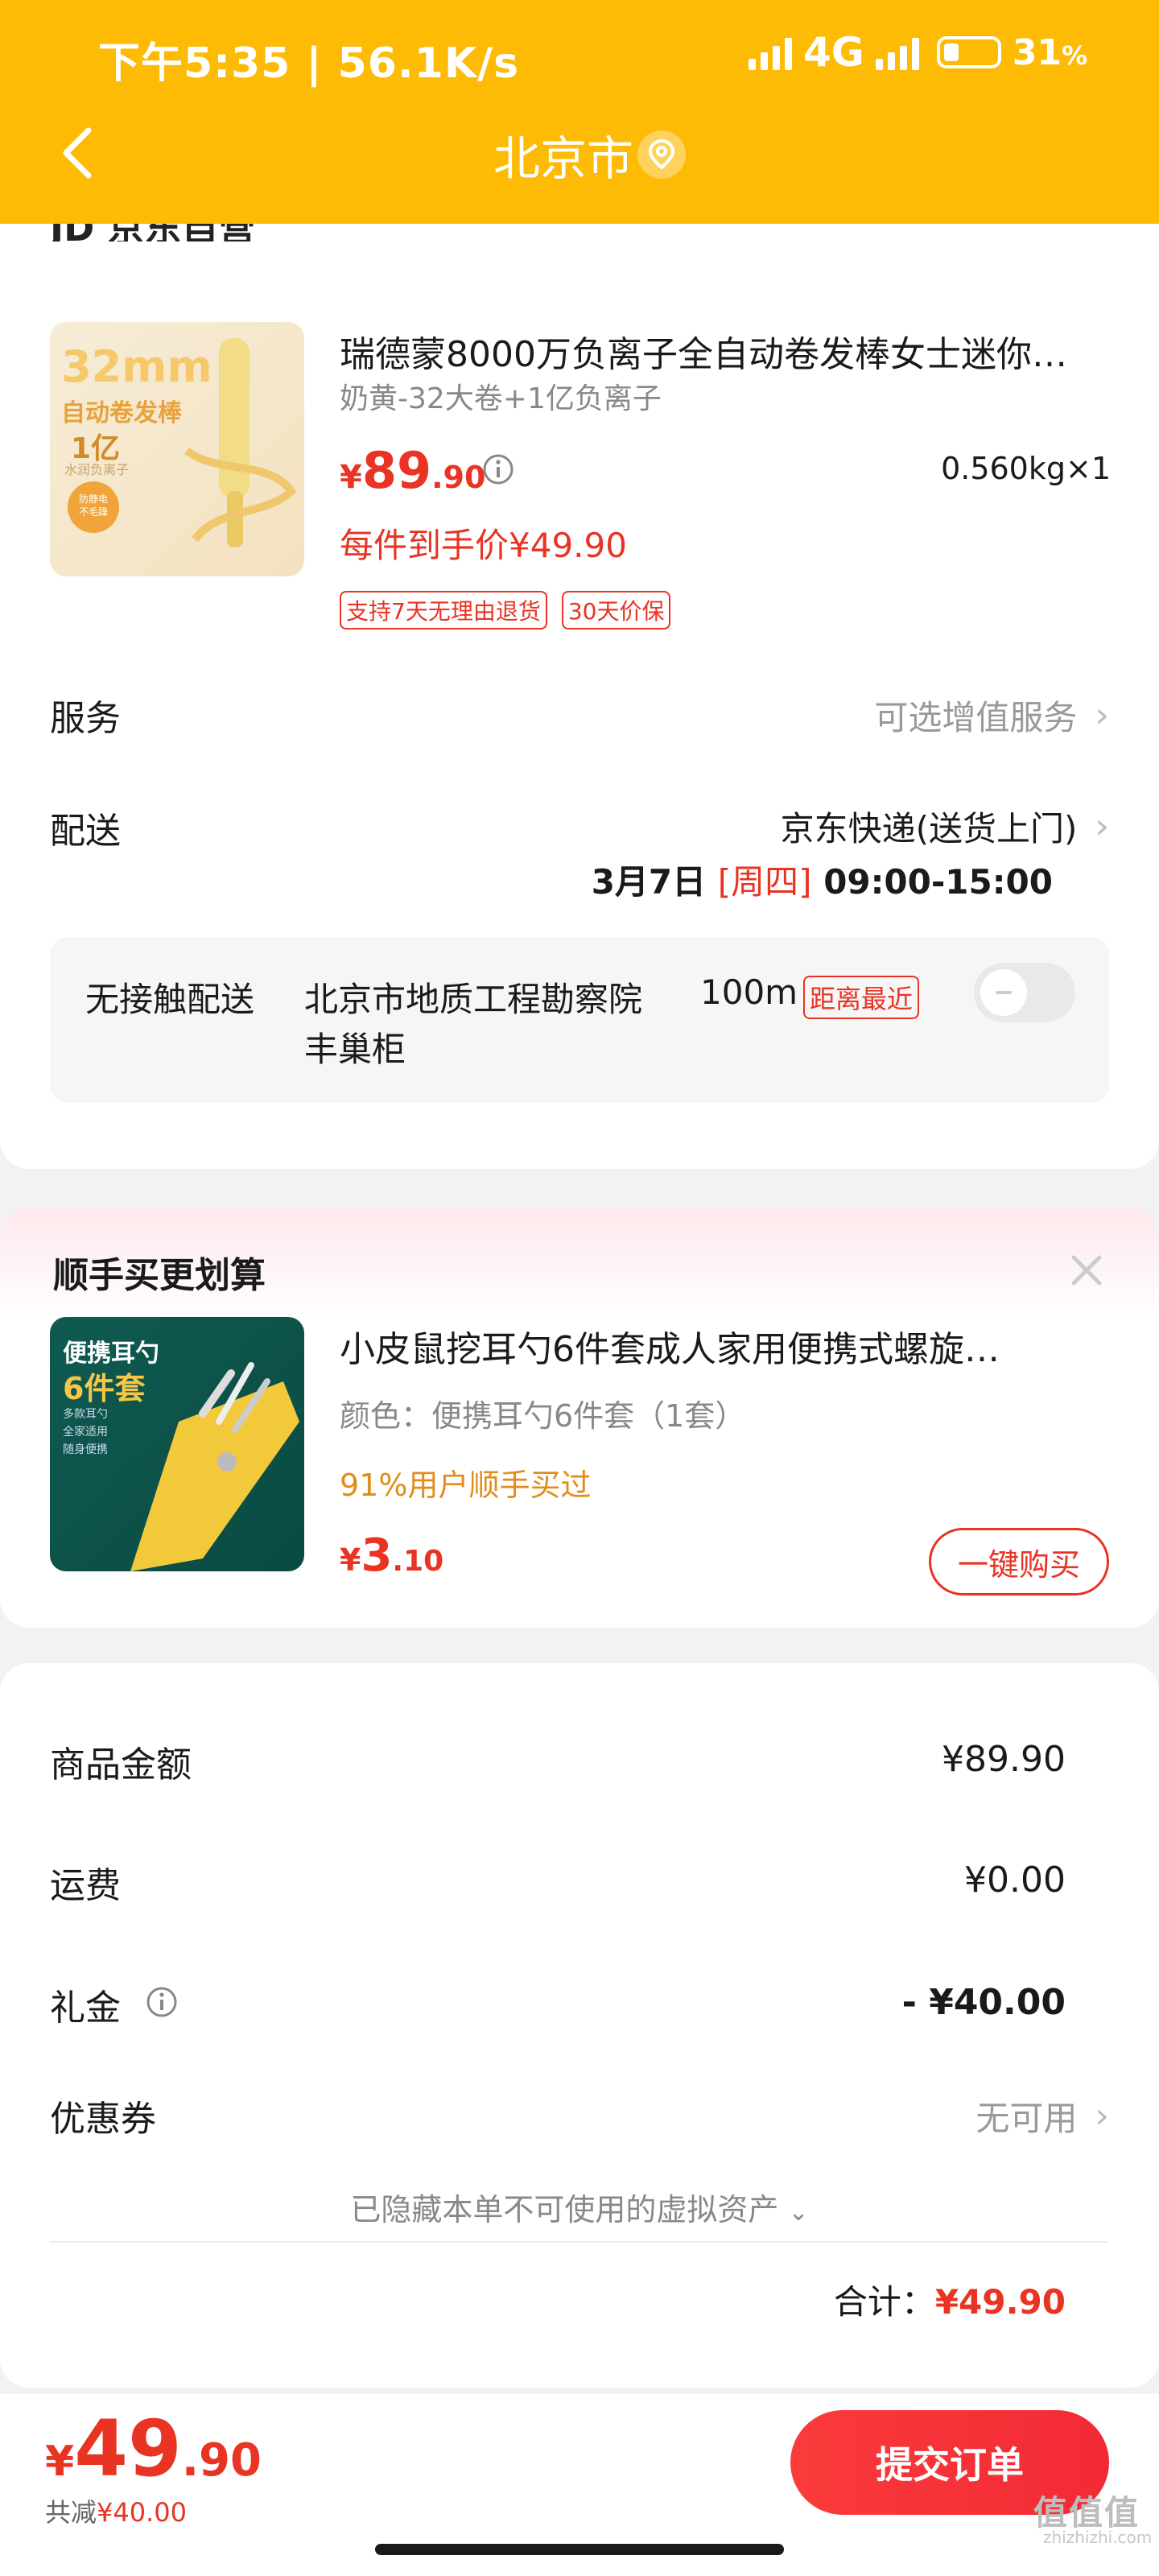  I want to click on tag-price-protection: 30天价保, so click(616, 610).